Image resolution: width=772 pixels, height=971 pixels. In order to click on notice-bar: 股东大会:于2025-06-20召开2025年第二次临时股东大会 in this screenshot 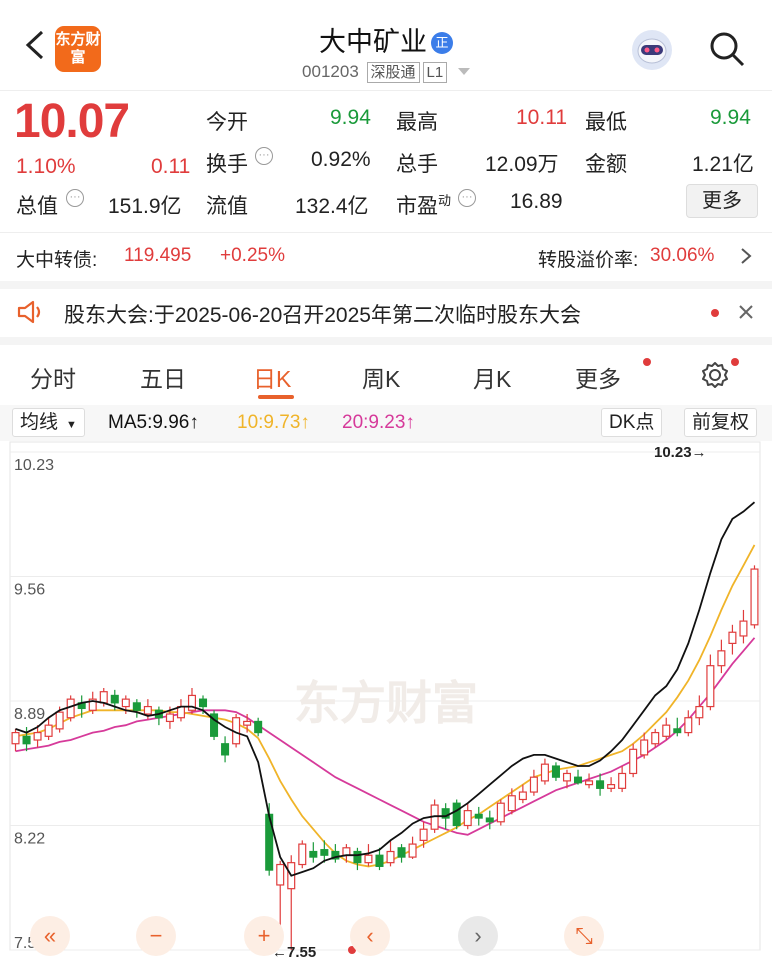, I will do `click(386, 312)`.